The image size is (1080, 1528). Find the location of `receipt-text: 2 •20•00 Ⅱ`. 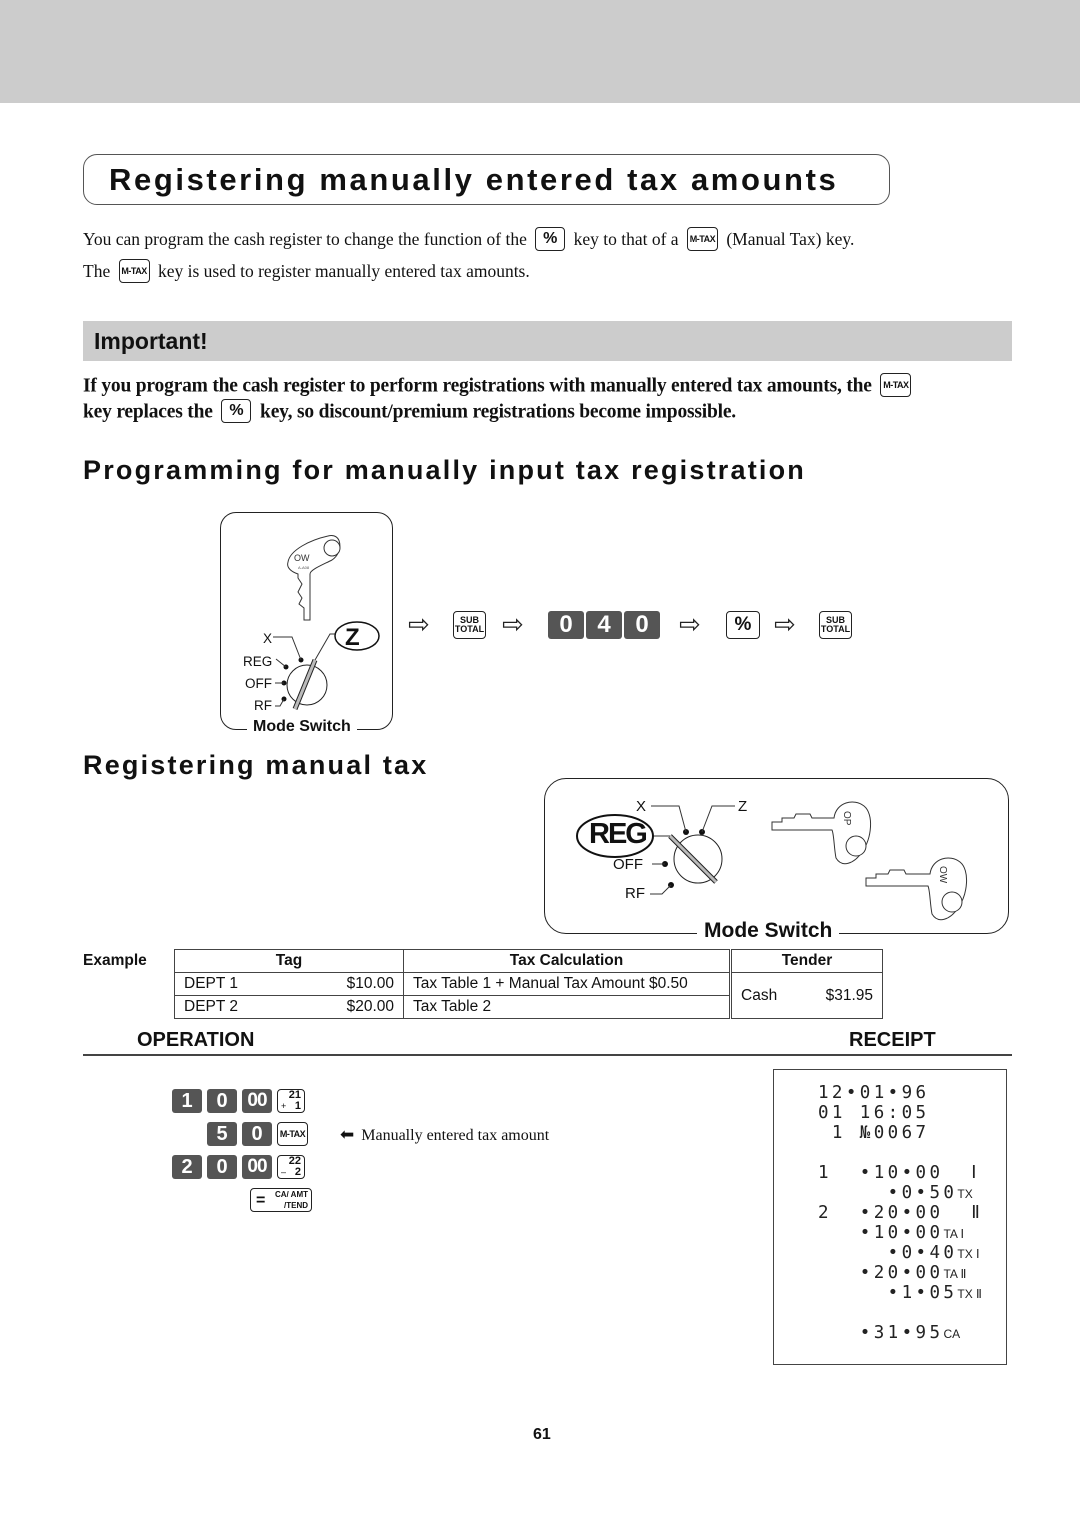

receipt-text: 2 •20•00 Ⅱ is located at coordinates (901, 1213).